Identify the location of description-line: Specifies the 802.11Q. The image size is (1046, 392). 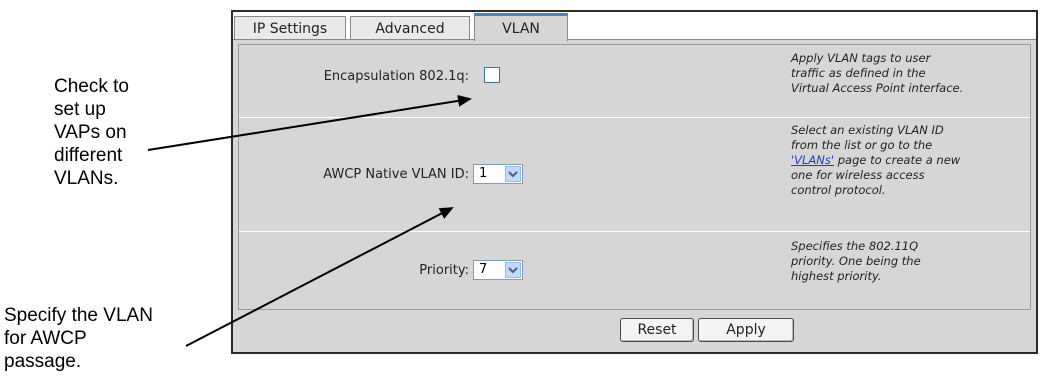
(855, 246).